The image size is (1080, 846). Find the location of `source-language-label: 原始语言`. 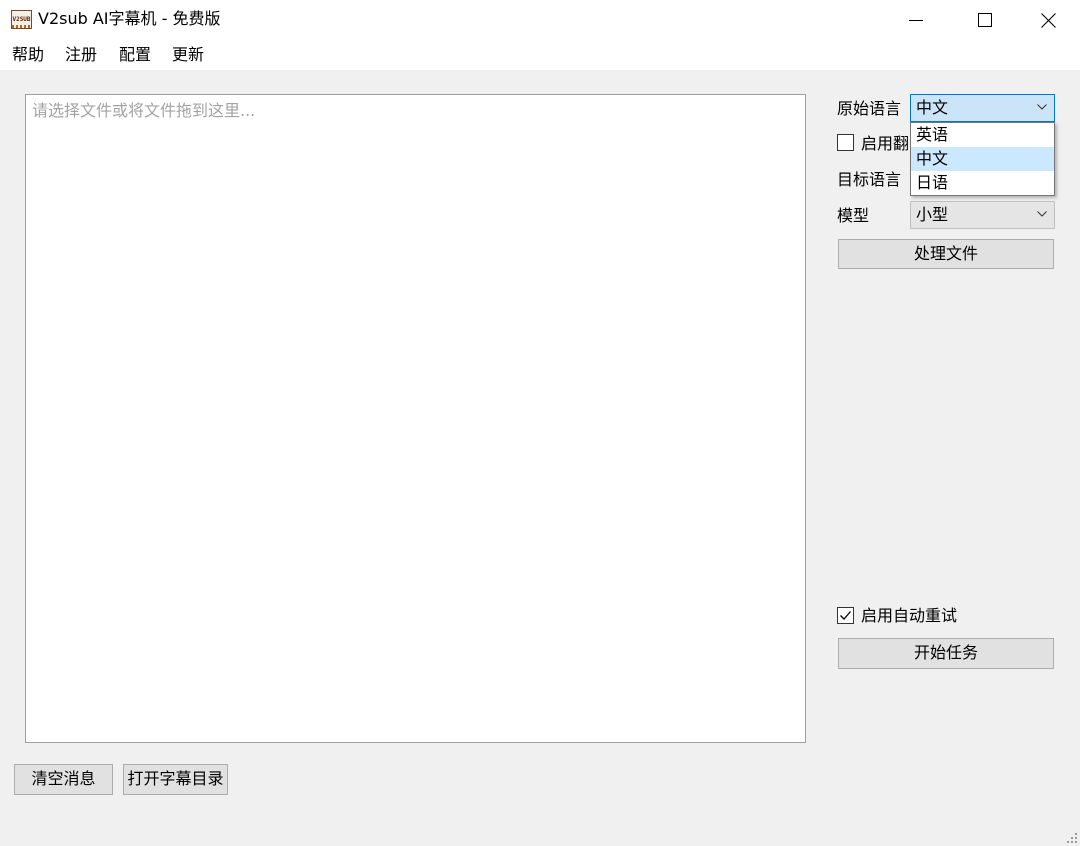

source-language-label: 原始语言 is located at coordinates (869, 108).